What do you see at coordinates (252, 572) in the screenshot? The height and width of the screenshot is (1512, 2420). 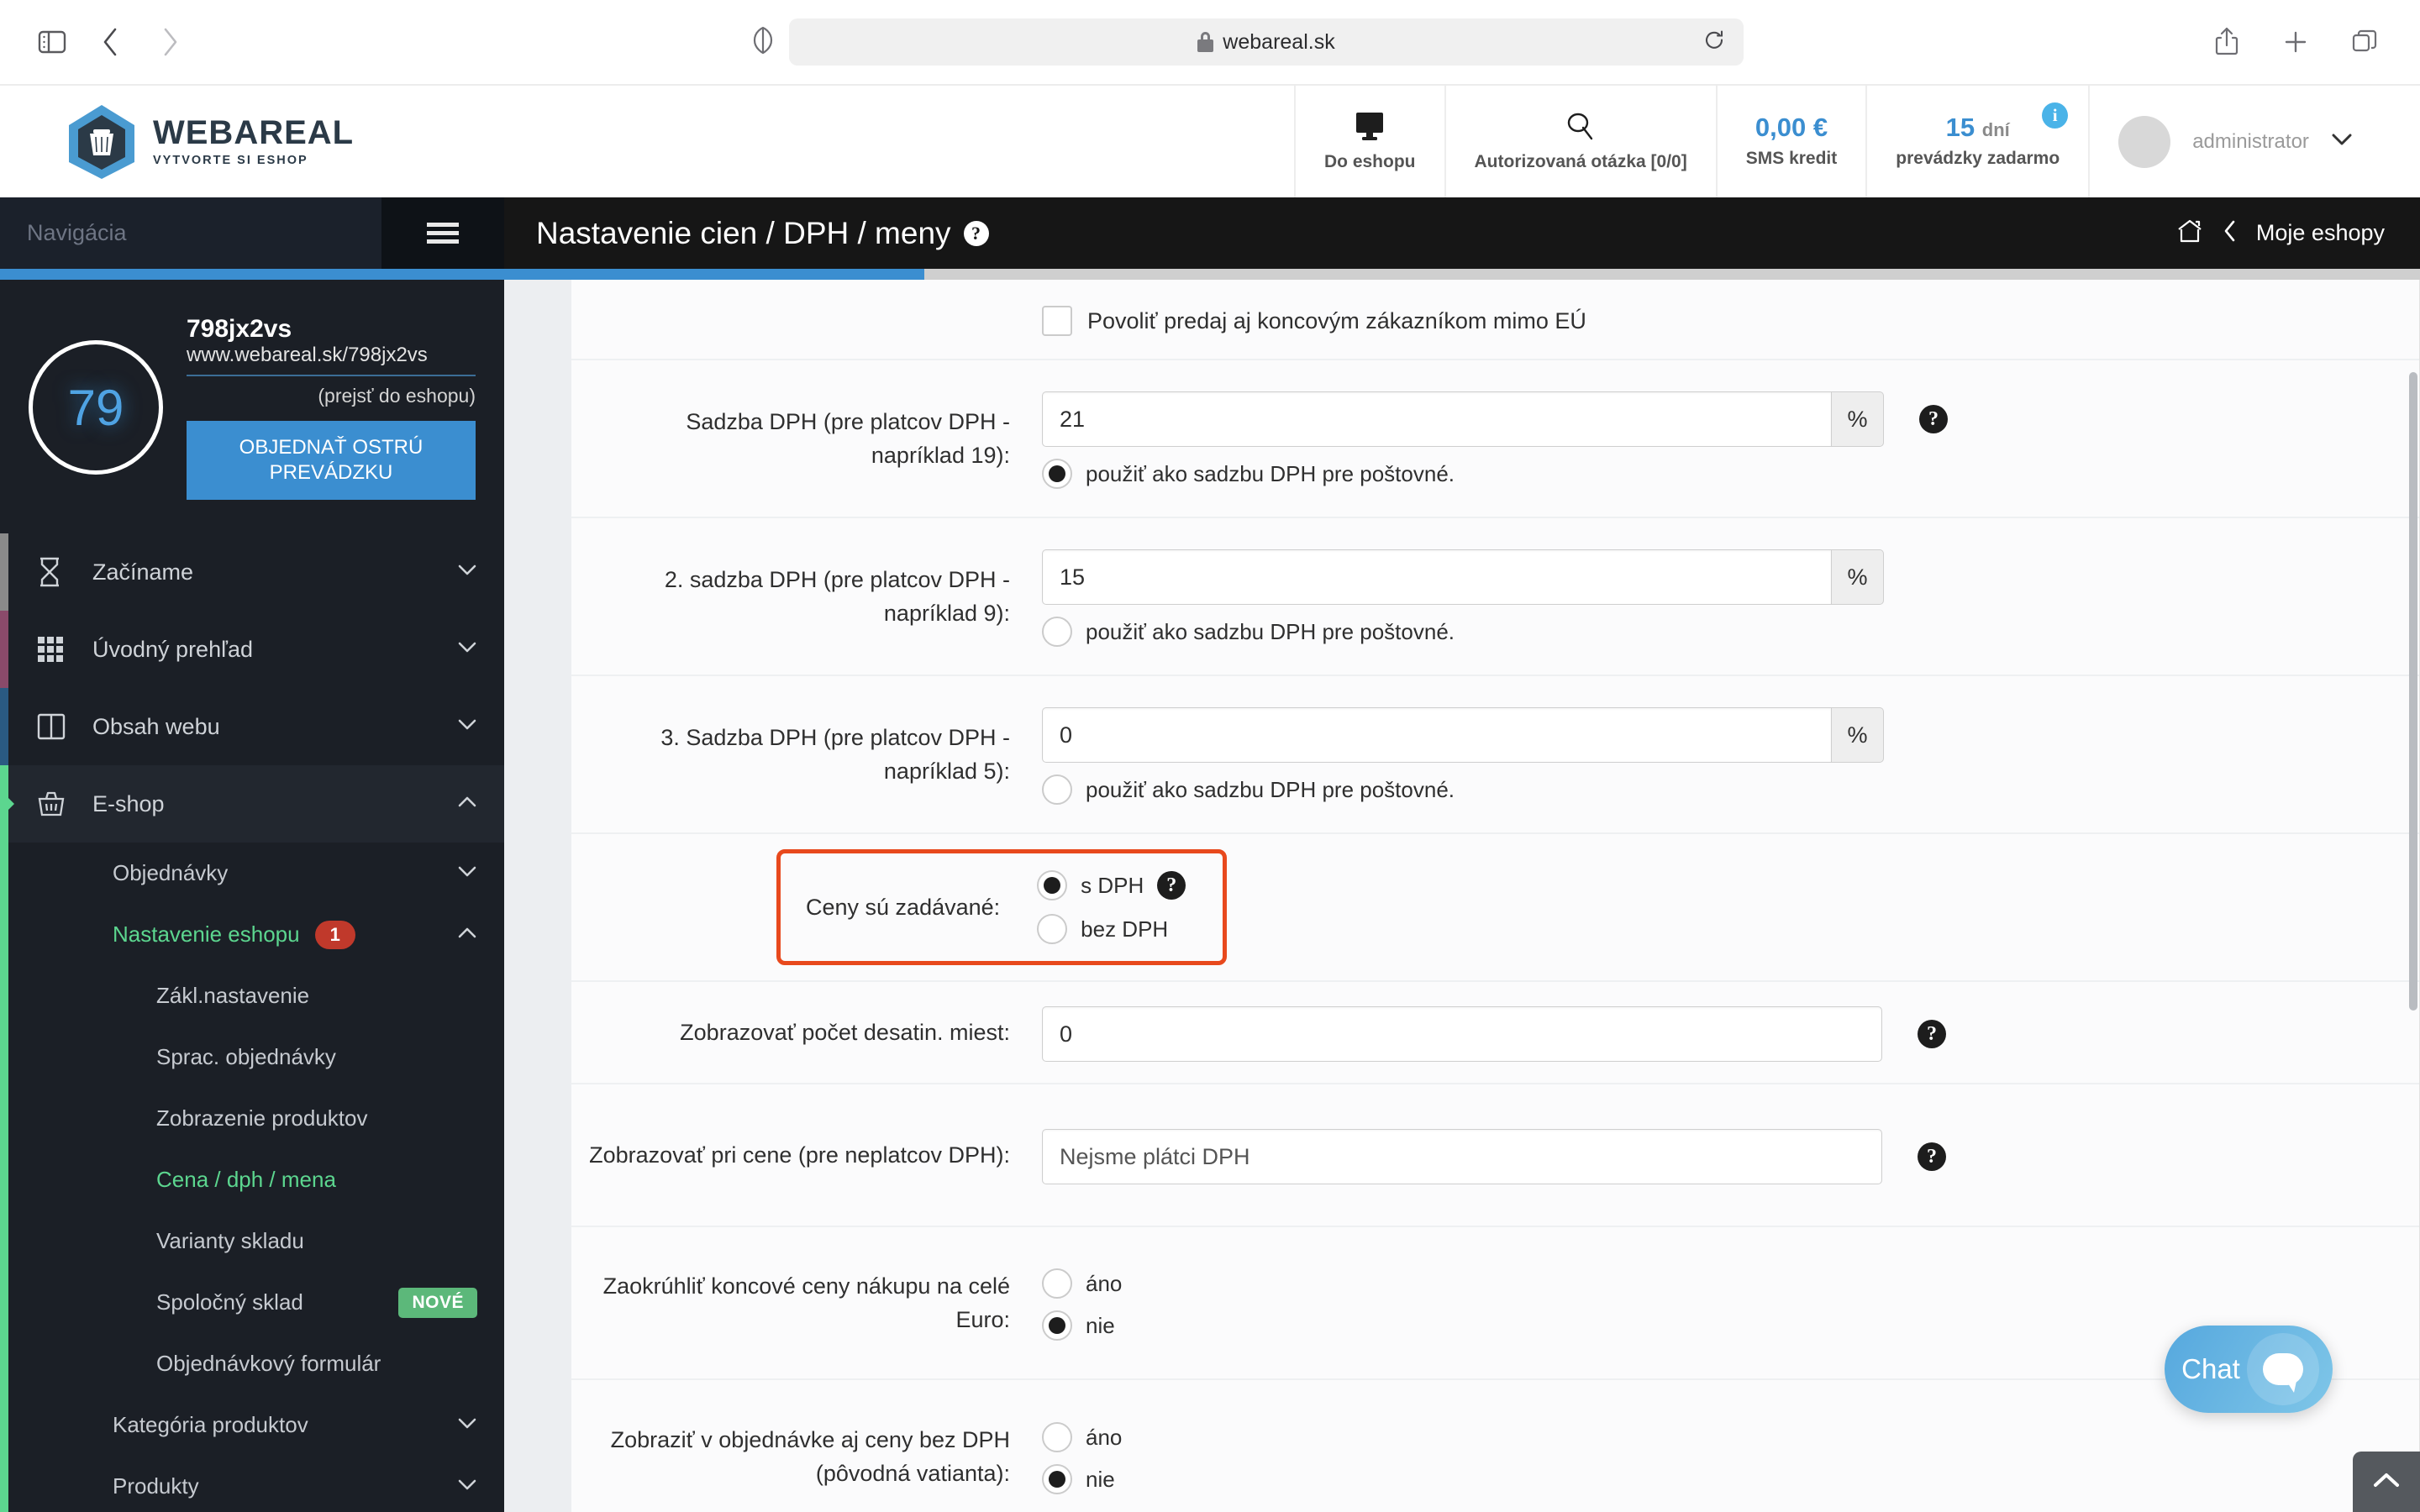 I see `sidebar-item-zaciname: Začíname` at bounding box center [252, 572].